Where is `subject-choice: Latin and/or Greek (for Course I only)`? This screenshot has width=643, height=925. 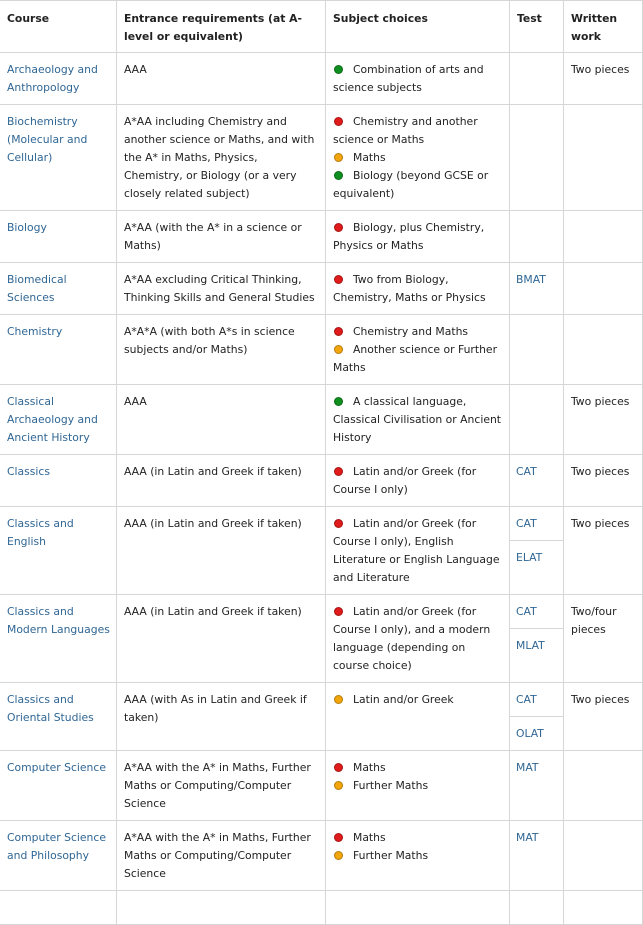
subject-choice: Latin and/or Greek (for Course I only) is located at coordinates (418, 481).